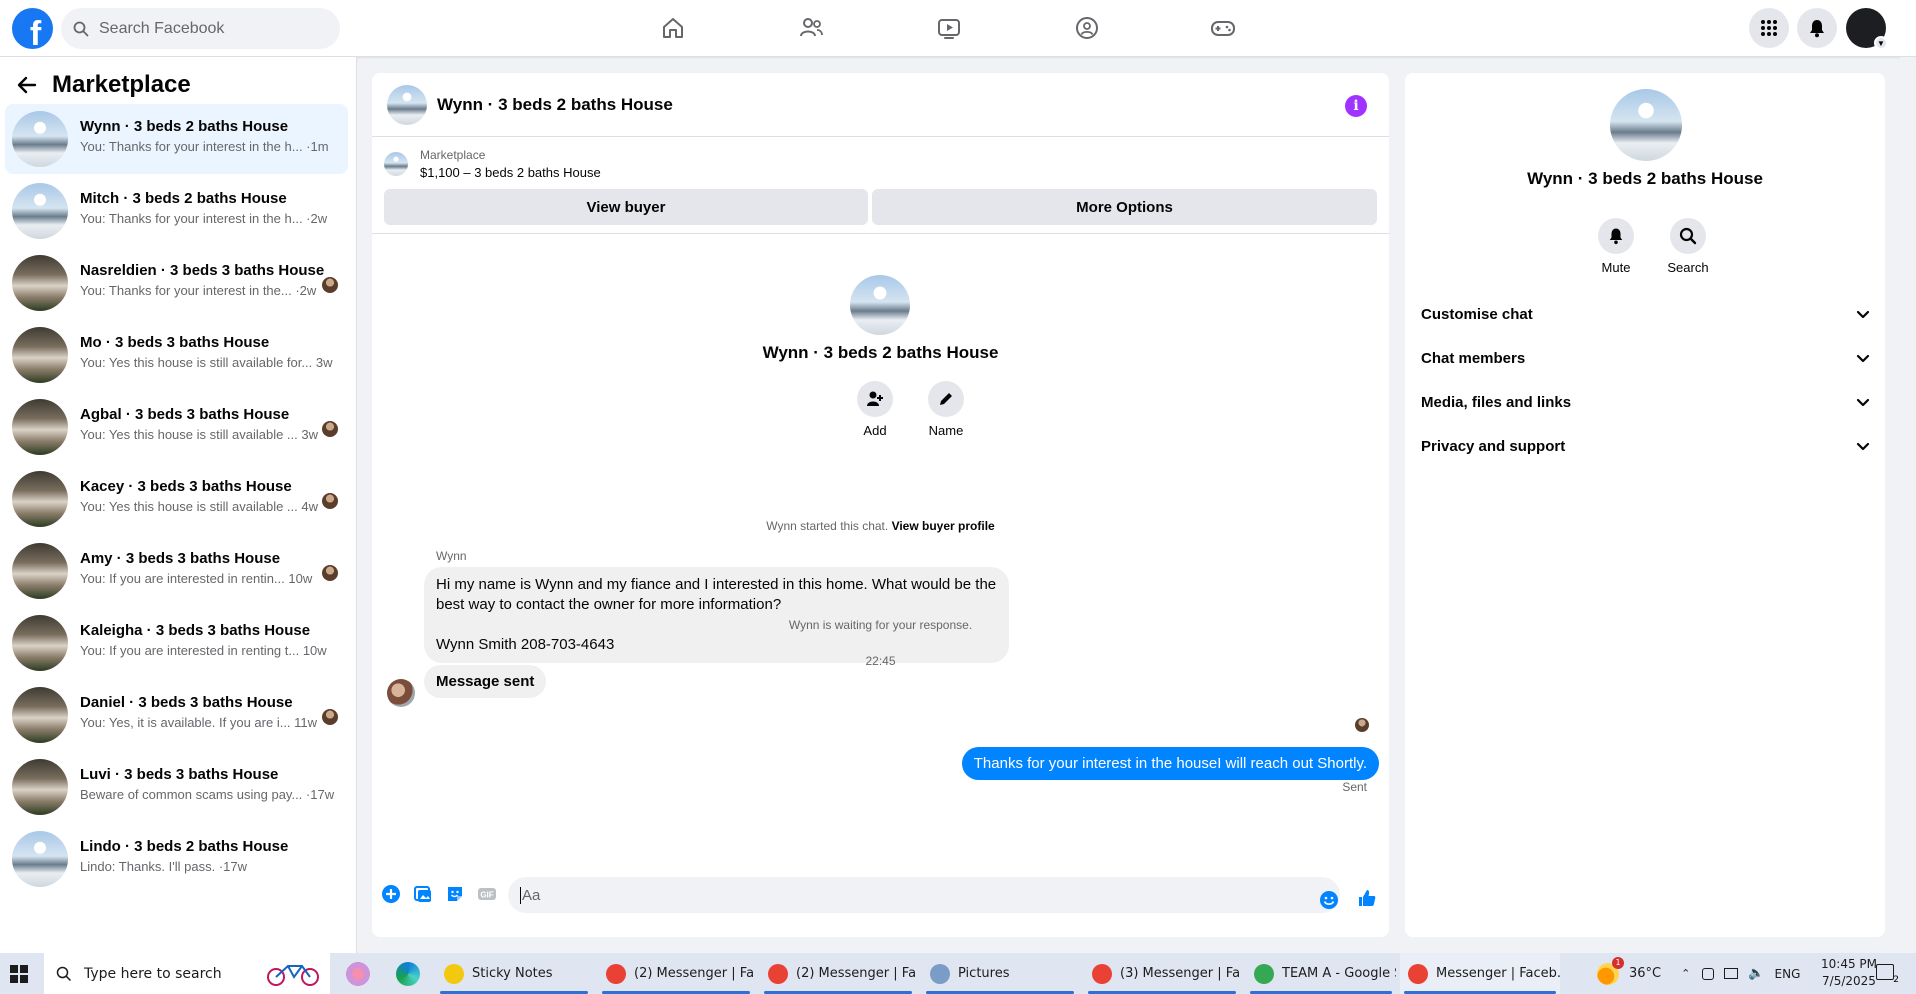 This screenshot has width=1916, height=994. What do you see at coordinates (1618, 962) in the screenshot?
I see `weather-badge: 1` at bounding box center [1618, 962].